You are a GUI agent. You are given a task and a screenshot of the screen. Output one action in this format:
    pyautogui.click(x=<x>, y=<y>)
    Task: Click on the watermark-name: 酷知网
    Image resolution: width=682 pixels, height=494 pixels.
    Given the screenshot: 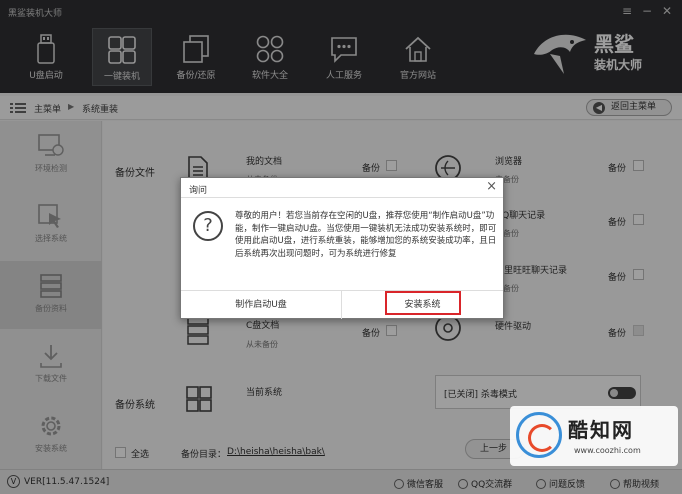 What is the action you would take?
    pyautogui.click(x=601, y=430)
    